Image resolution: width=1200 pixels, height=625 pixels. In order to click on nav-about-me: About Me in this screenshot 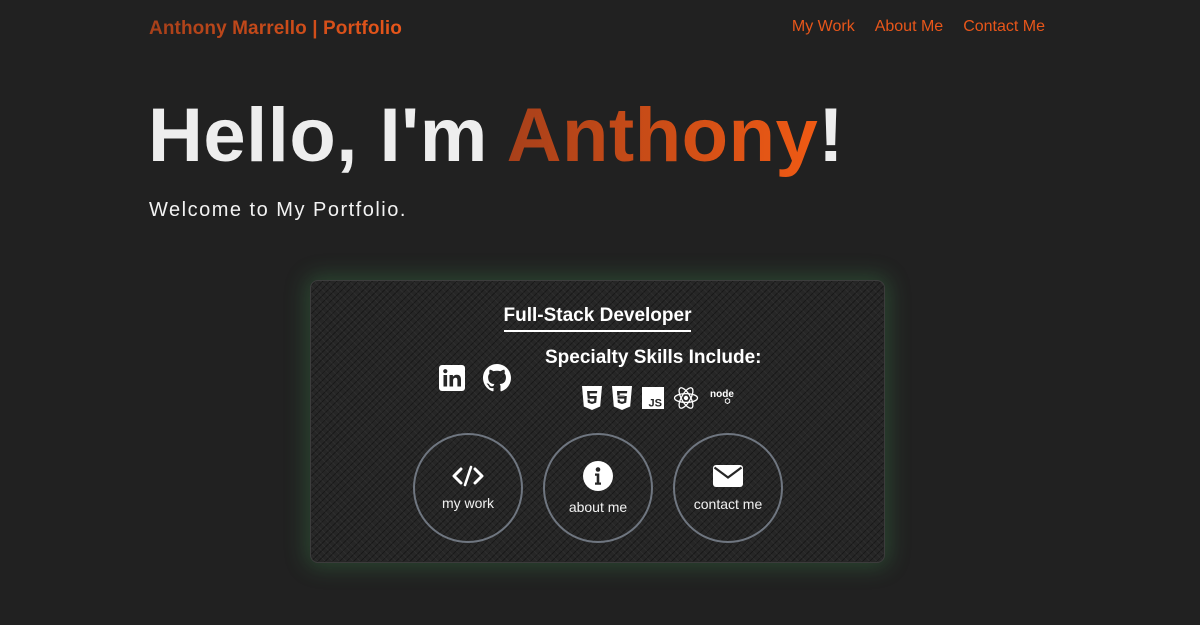, I will do `click(909, 27)`.